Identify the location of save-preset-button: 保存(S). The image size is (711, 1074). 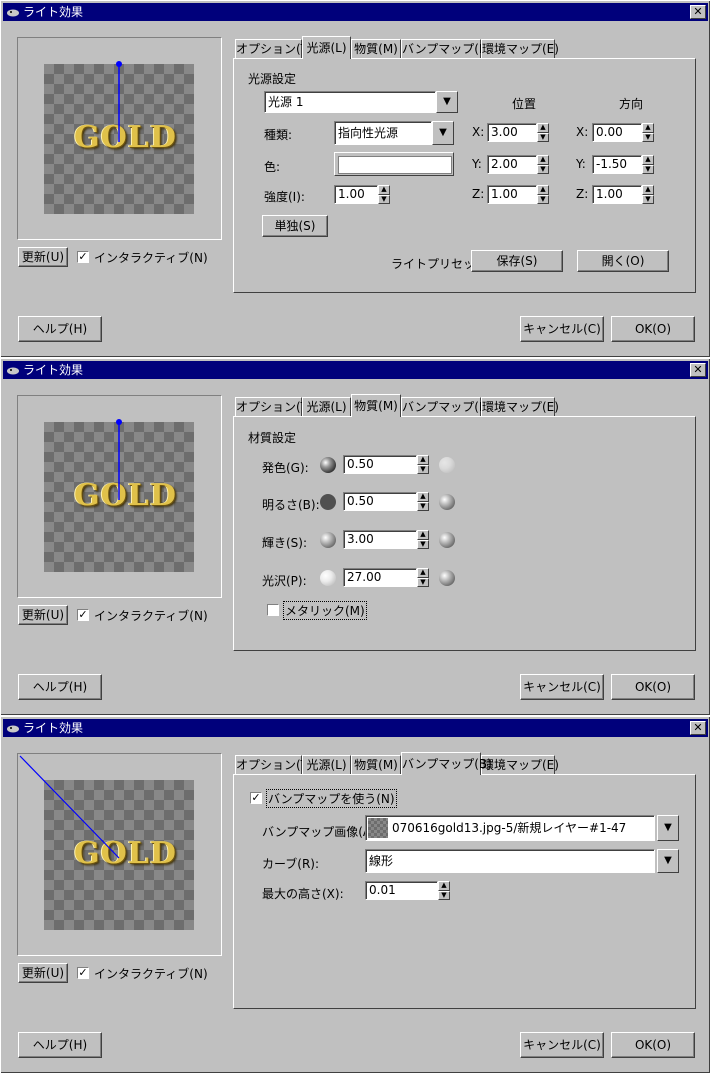
(517, 261).